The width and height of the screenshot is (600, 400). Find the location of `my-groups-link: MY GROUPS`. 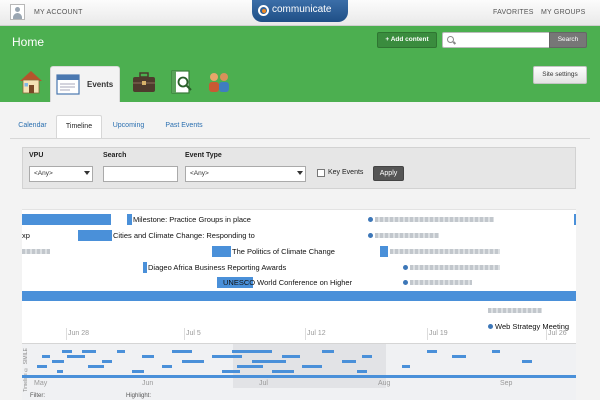

my-groups-link: MY GROUPS is located at coordinates (563, 12).